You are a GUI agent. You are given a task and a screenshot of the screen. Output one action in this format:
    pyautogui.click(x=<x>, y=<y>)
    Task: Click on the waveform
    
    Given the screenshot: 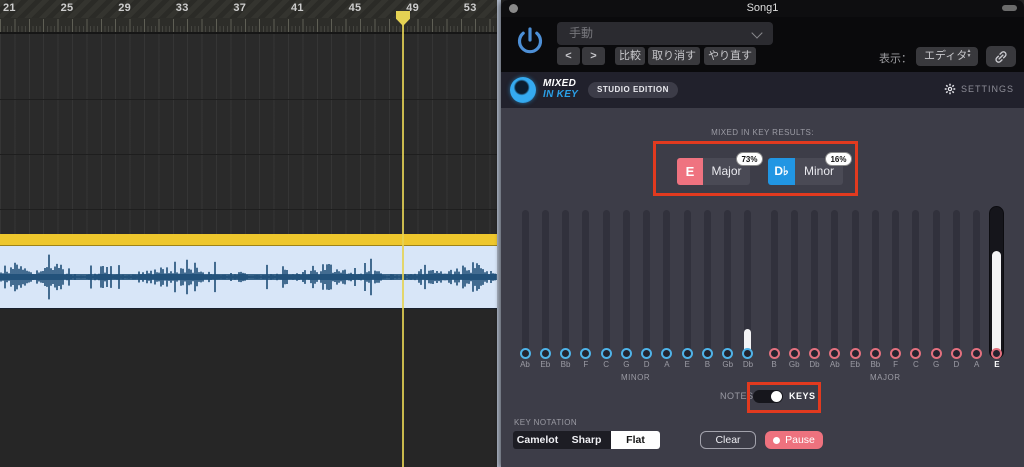 What is the action you would take?
    pyautogui.click(x=248, y=277)
    